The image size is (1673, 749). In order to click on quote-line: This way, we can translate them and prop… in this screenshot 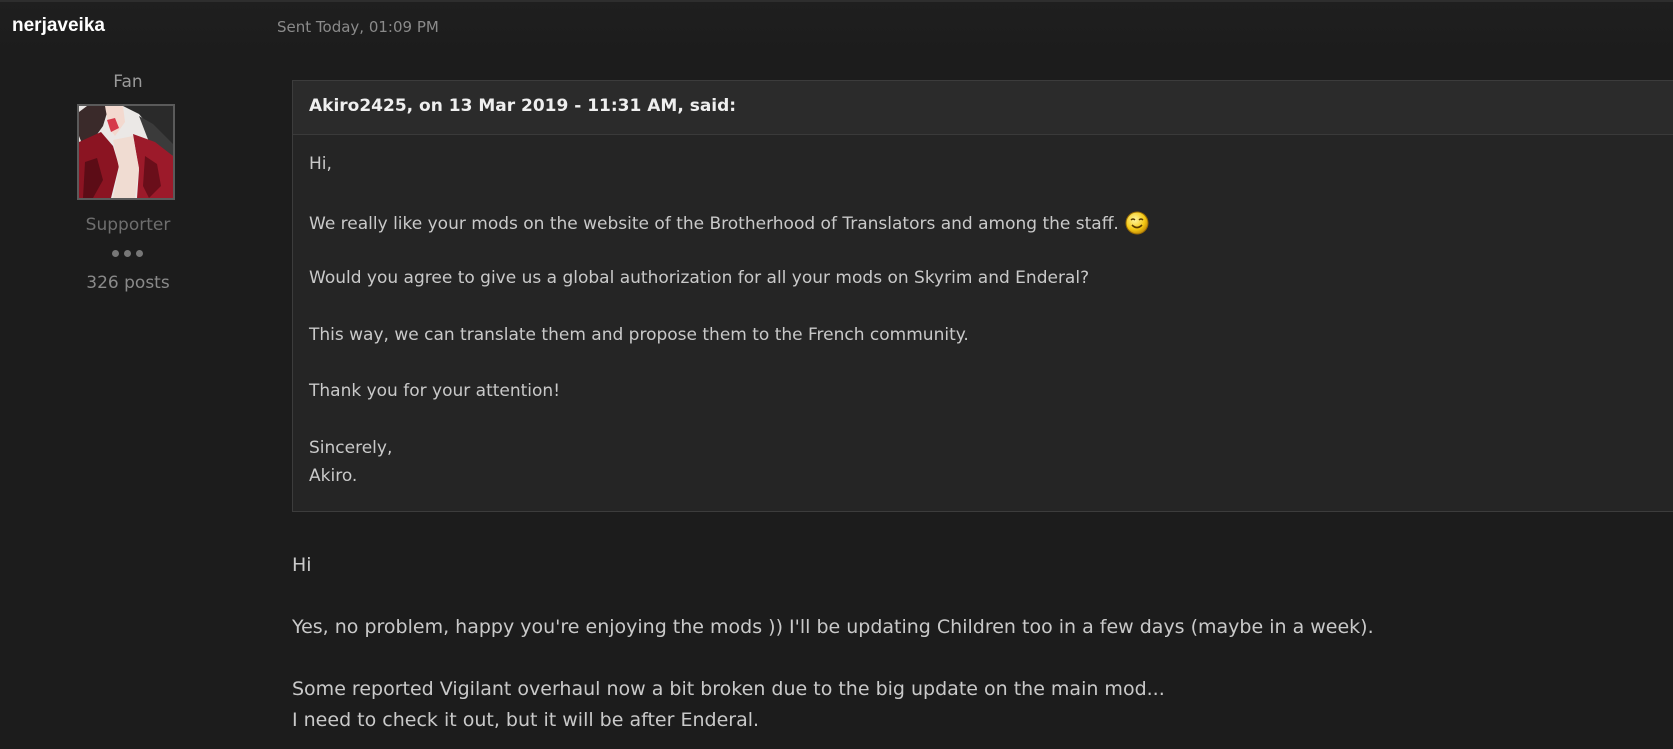, I will do `click(639, 335)`.